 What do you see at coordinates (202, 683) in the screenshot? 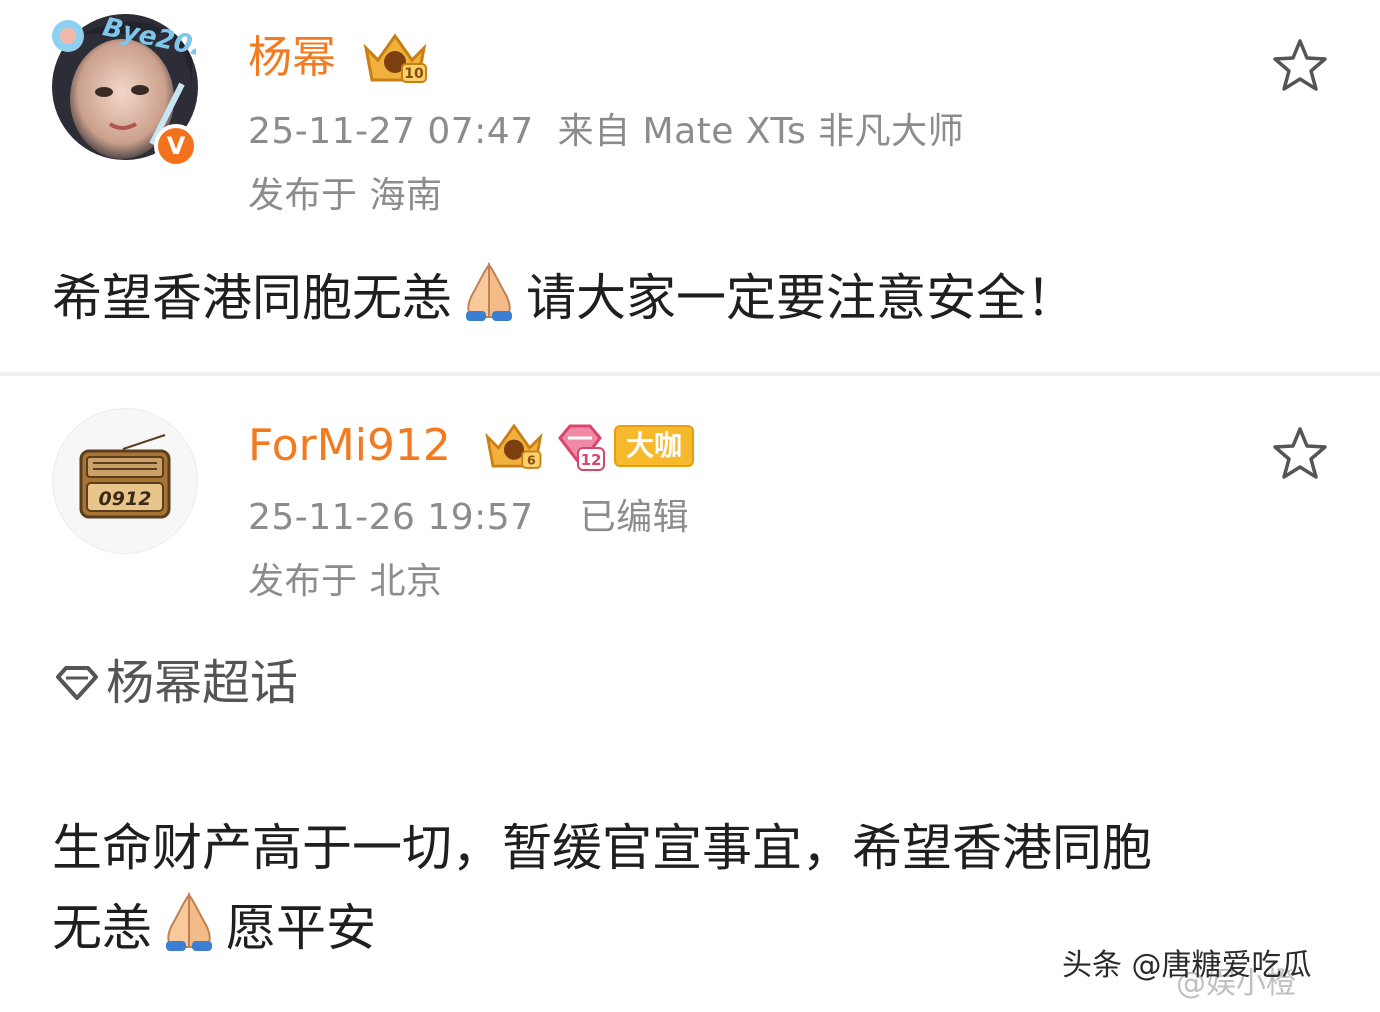
I see `supertopic-label: 杨幂超话` at bounding box center [202, 683].